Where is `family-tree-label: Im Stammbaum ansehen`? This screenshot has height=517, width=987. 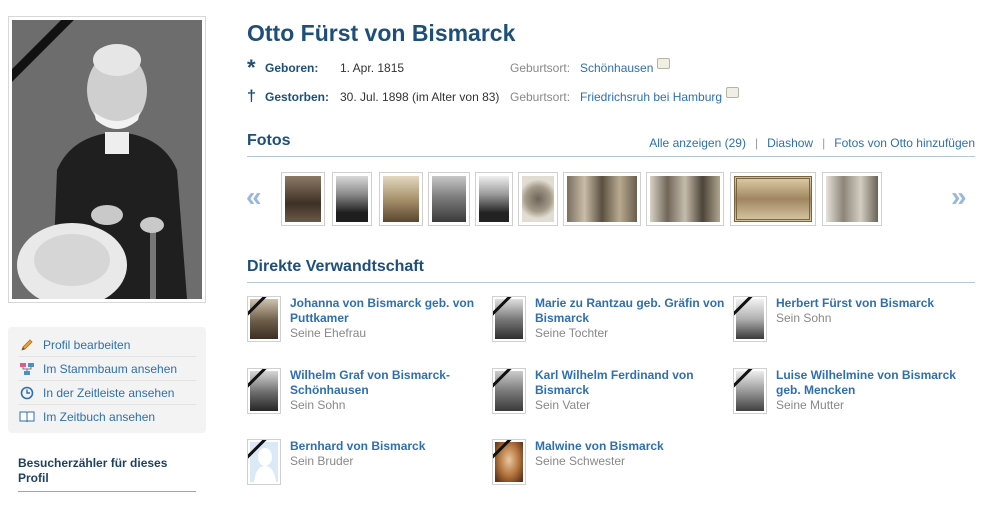 family-tree-label: Im Stammbaum ansehen is located at coordinates (110, 368).